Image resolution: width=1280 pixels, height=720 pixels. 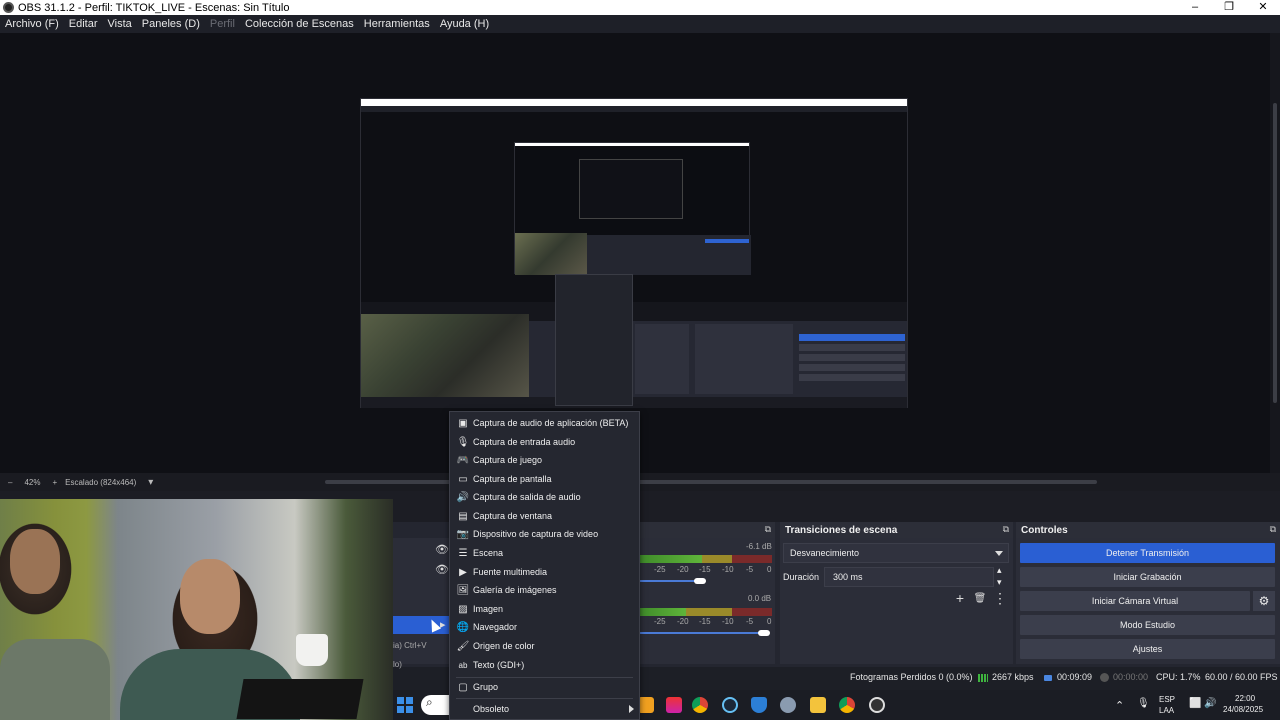 What do you see at coordinates (10, 482) in the screenshot?
I see `zoom-out-button: –` at bounding box center [10, 482].